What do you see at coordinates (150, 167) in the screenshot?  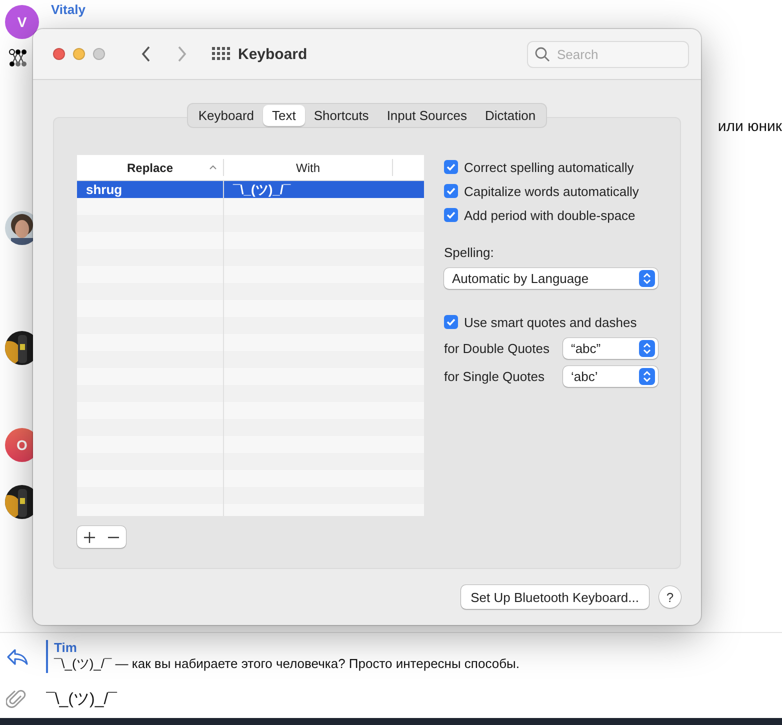 I see `column-header: Replace` at bounding box center [150, 167].